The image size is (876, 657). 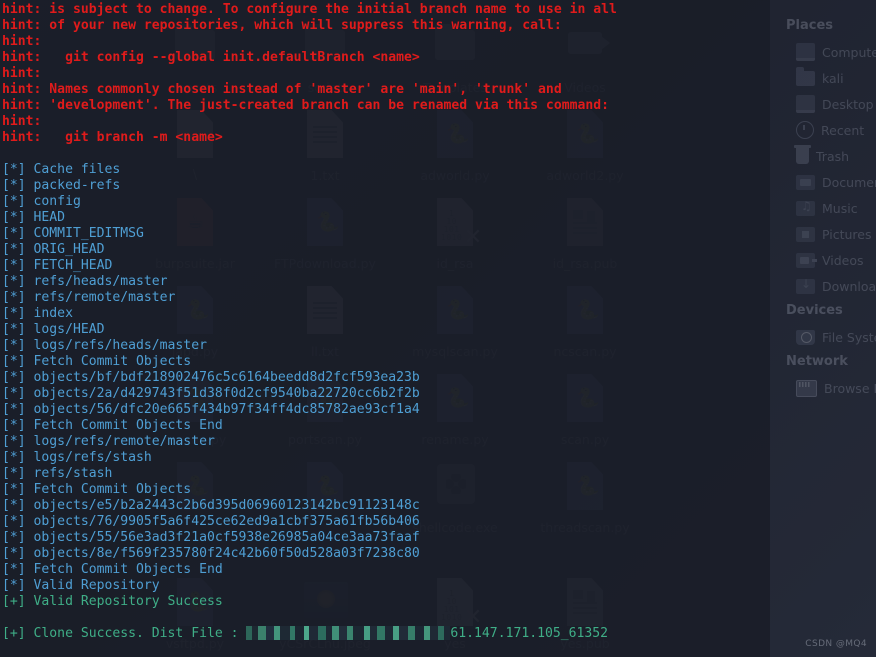 What do you see at coordinates (848, 104) in the screenshot?
I see `places-item-label: Desktop` at bounding box center [848, 104].